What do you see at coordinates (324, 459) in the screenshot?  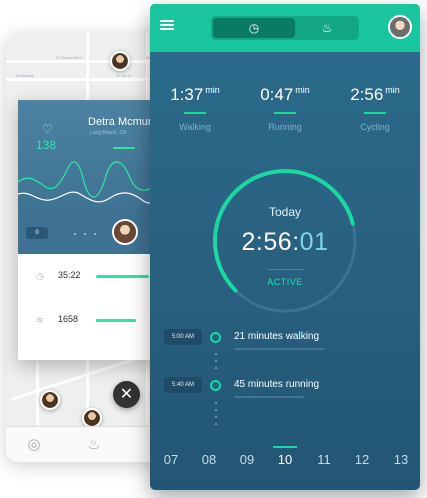 I see `day-item: 11` at bounding box center [324, 459].